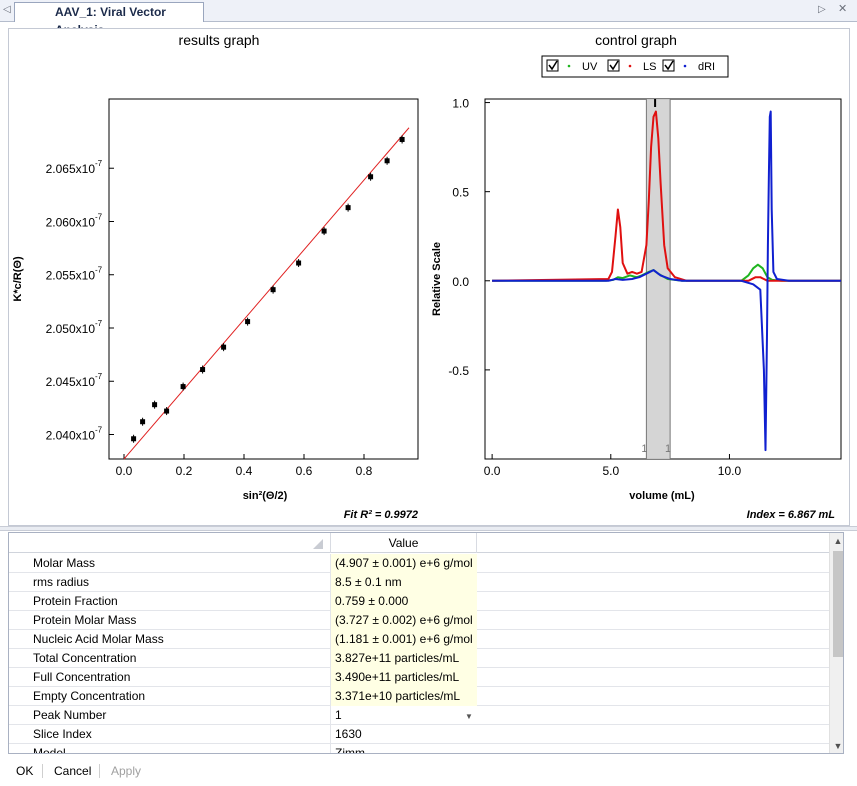 The image size is (857, 786). Describe the element at coordinates (404, 639) in the screenshot. I see `property-value: (1.181 ± 0.001) e+6 g/mol` at that location.